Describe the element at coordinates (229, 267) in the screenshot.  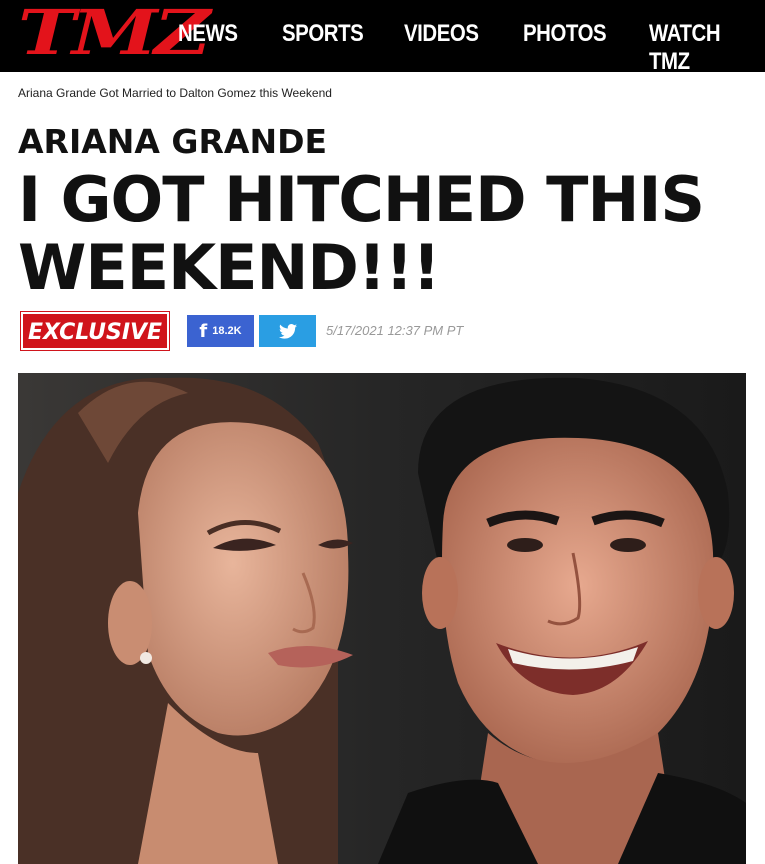
I see `headline-line-2: WEEKEND!!!` at that location.